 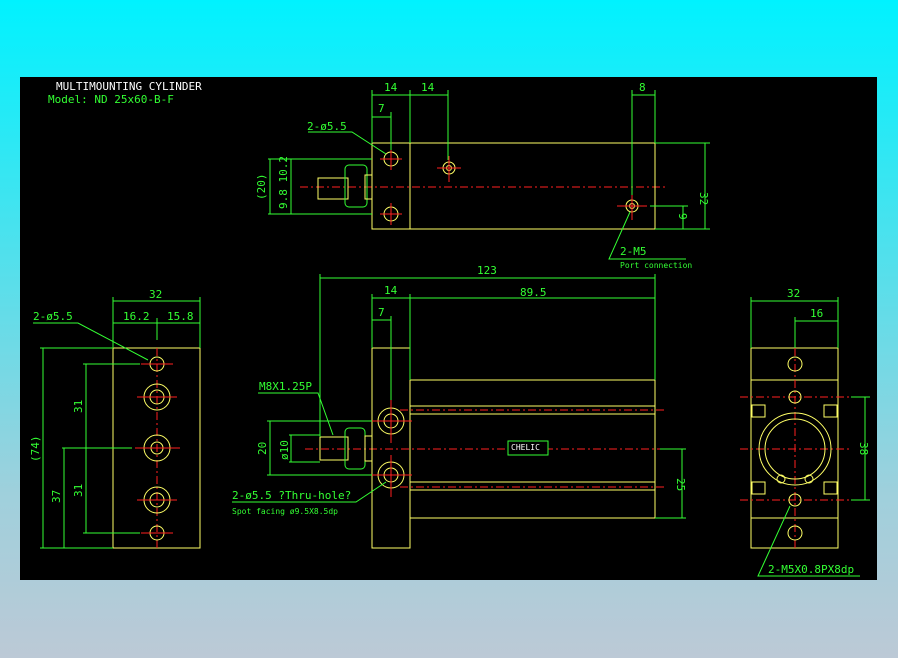 What do you see at coordinates (261, 187) in the screenshot?
I see `dim-label: (20)` at bounding box center [261, 187].